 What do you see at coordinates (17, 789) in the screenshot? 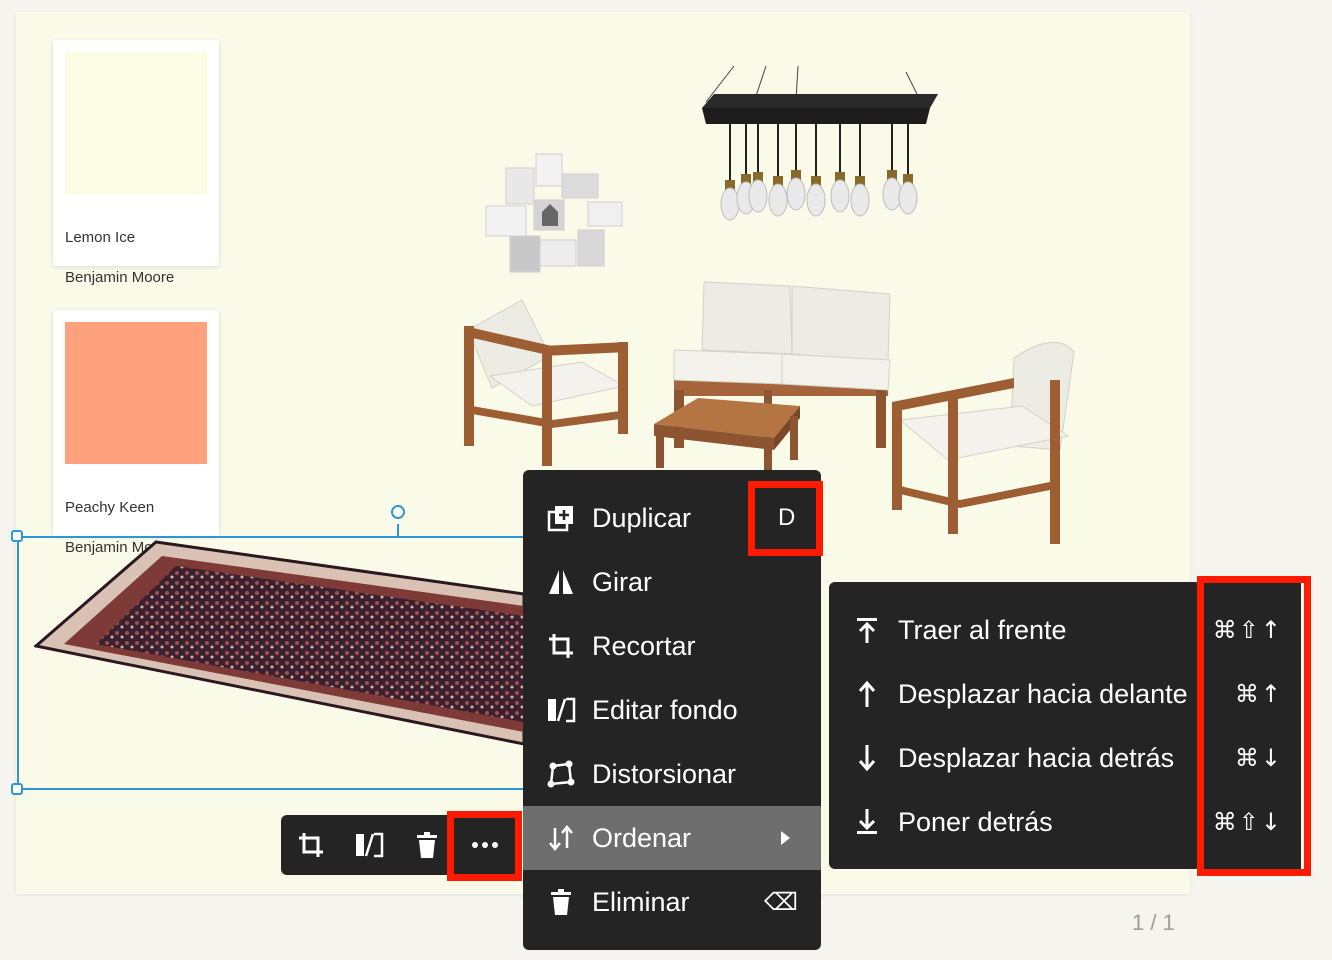
I see `resize-handle-bottom-left` at bounding box center [17, 789].